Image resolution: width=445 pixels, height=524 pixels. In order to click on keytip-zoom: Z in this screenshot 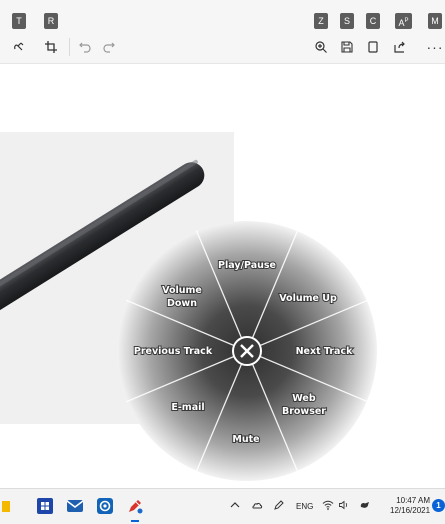, I will do `click(321, 21)`.